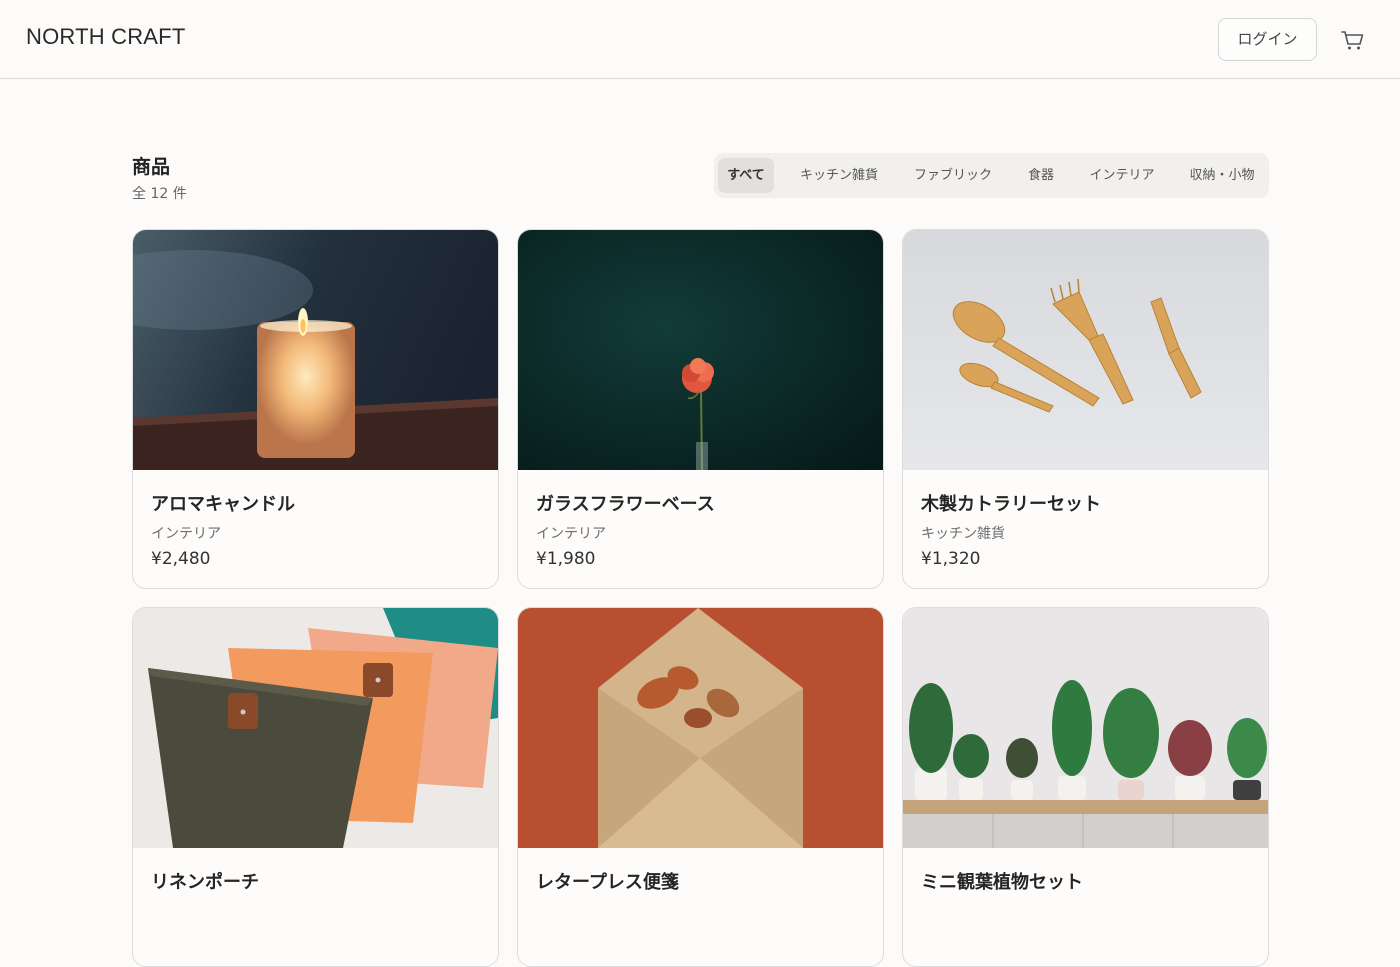 The height and width of the screenshot is (967, 1400). What do you see at coordinates (315, 350) in the screenshot?
I see `product-image-candle` at bounding box center [315, 350].